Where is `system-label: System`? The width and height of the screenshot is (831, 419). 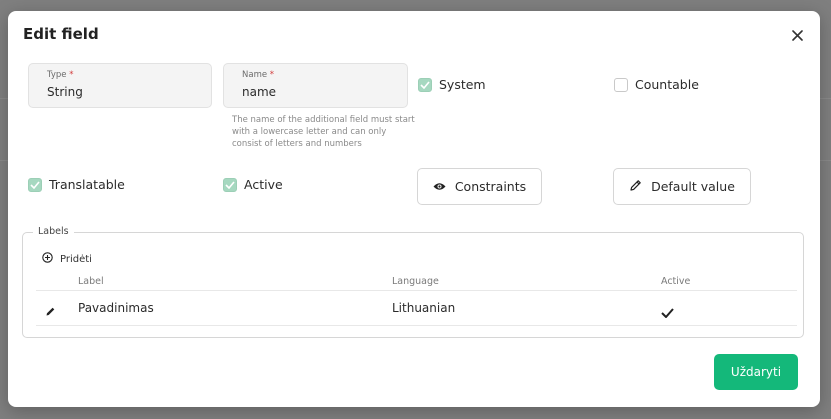
system-label: System is located at coordinates (462, 84).